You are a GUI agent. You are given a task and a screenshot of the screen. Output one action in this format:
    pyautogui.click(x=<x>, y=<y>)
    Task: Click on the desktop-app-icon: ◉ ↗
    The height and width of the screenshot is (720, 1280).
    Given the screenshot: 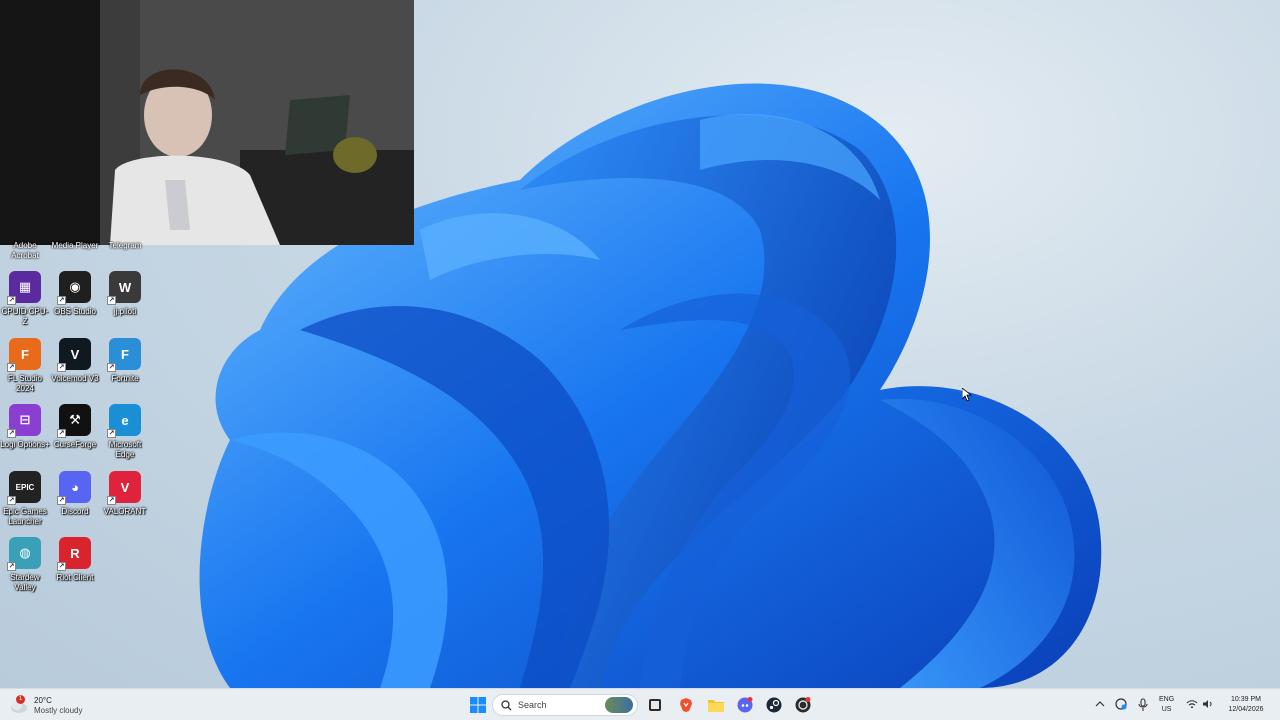 What is the action you would take?
    pyautogui.click(x=74, y=288)
    